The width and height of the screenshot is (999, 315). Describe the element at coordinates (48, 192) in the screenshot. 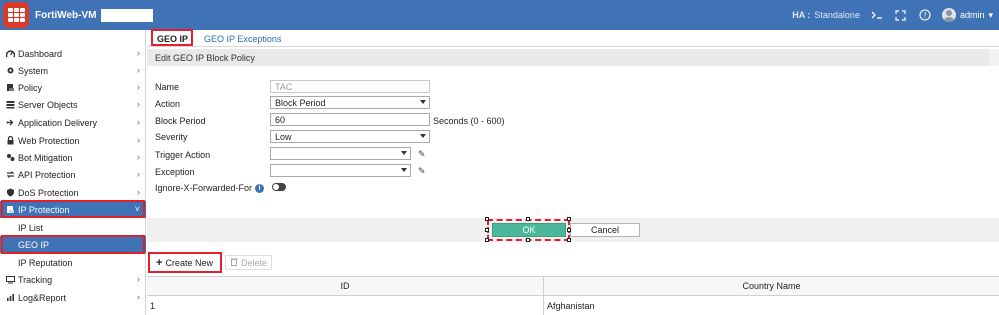

I see `sidebar-item-label: DoS Protection` at that location.